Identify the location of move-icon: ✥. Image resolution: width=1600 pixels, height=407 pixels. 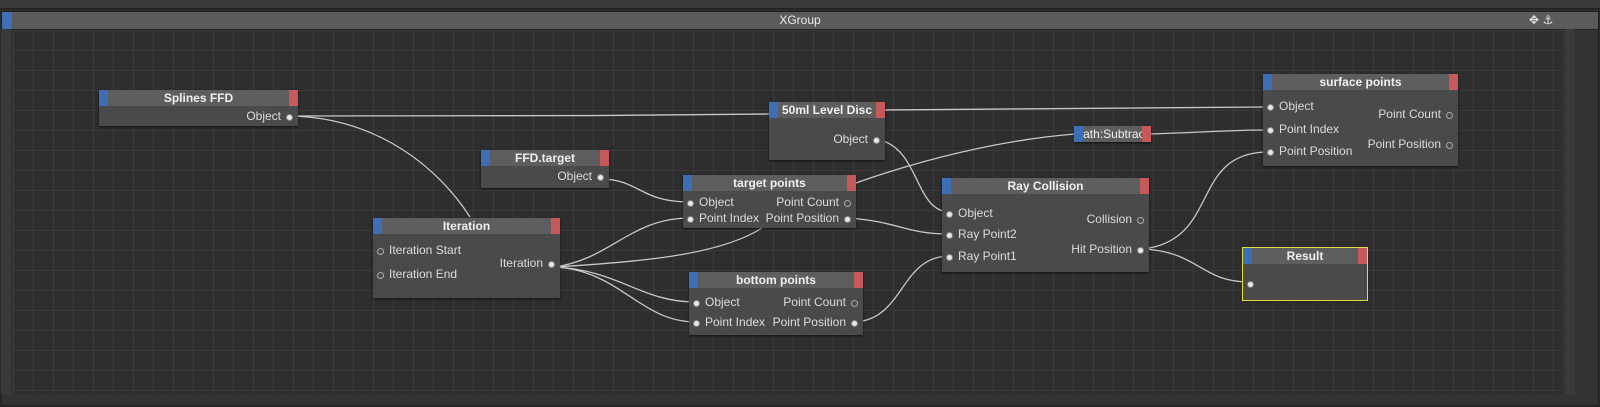
(1534, 20).